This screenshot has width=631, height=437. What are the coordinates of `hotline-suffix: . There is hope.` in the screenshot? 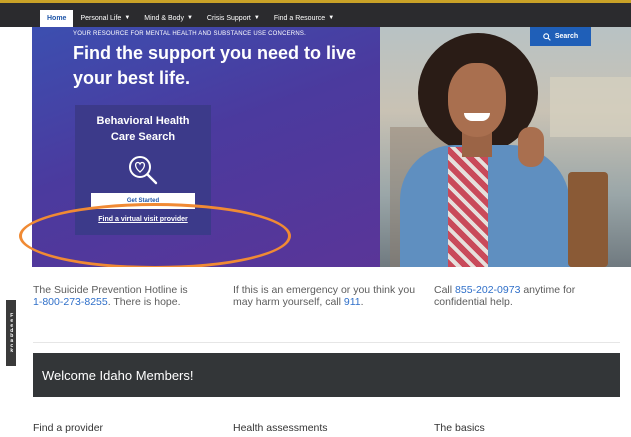 It's located at (144, 302).